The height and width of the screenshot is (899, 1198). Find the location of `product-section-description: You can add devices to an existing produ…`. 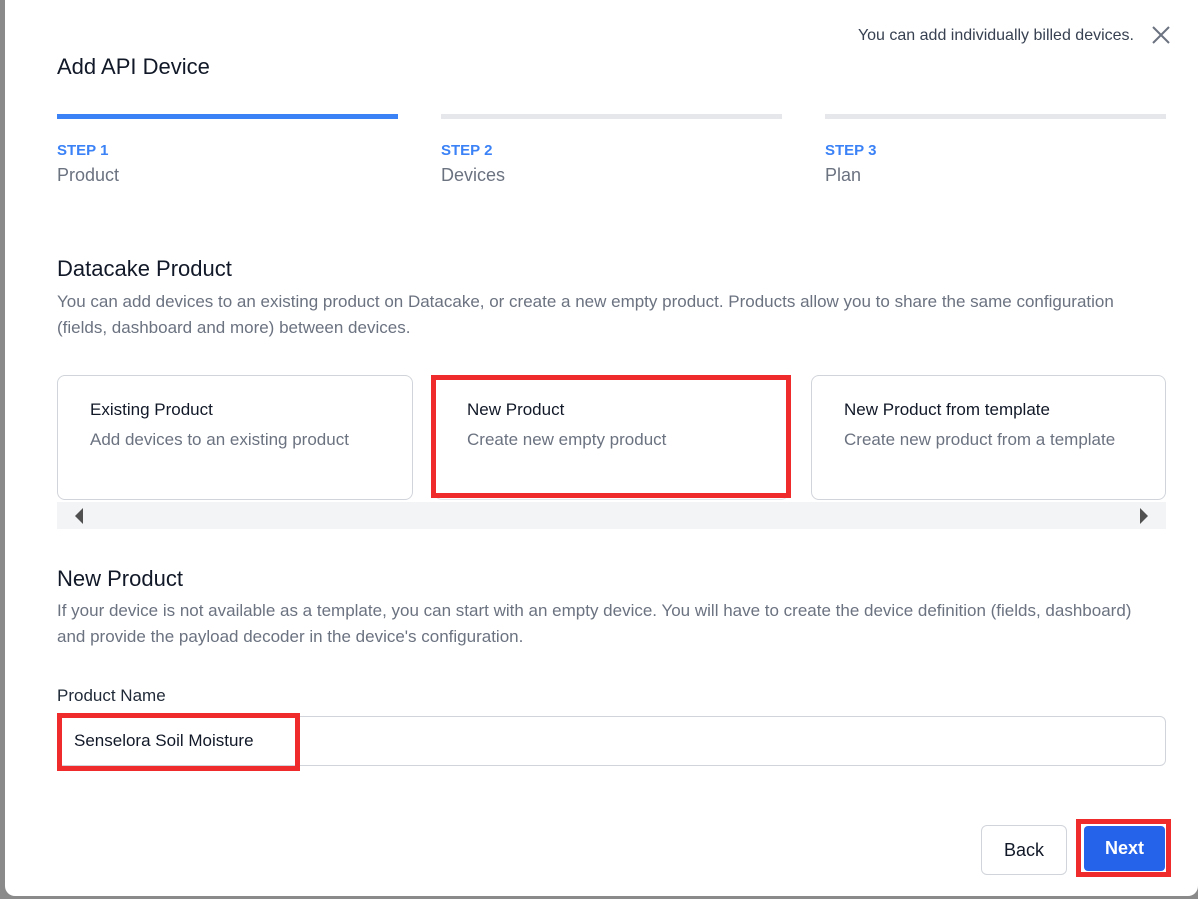

product-section-description: You can add devices to an existing produ… is located at coordinates (585, 314).